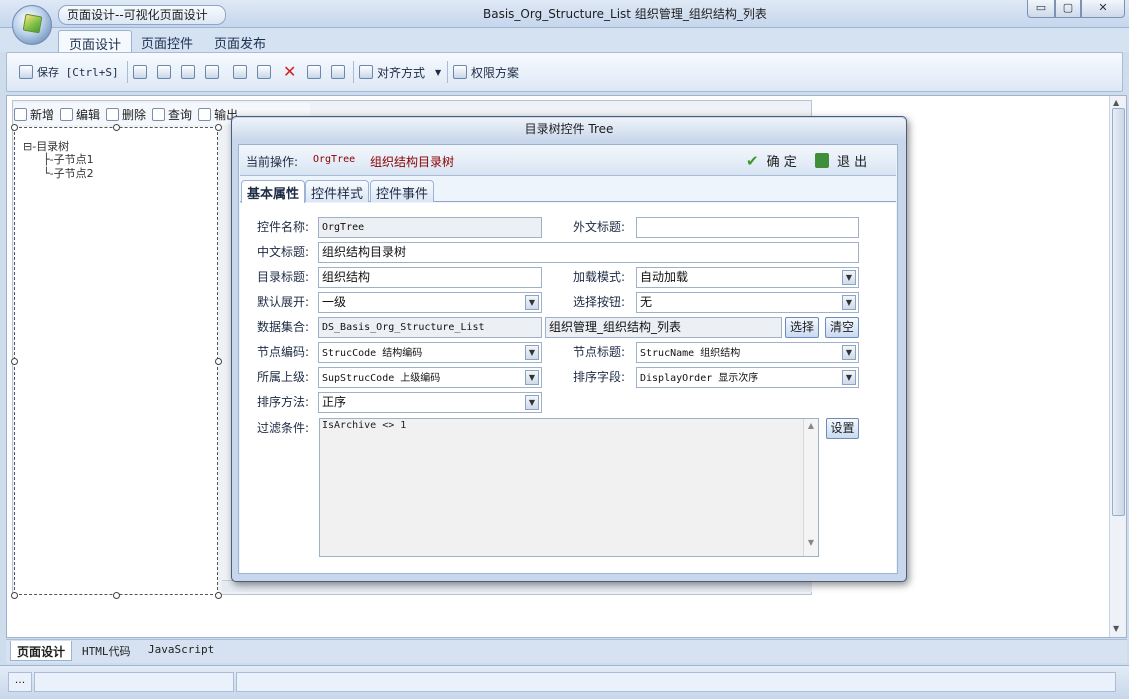 This screenshot has height=699, width=1129. What do you see at coordinates (283, 402) in the screenshot?
I see `sort-method-label: 排序方法:` at bounding box center [283, 402].